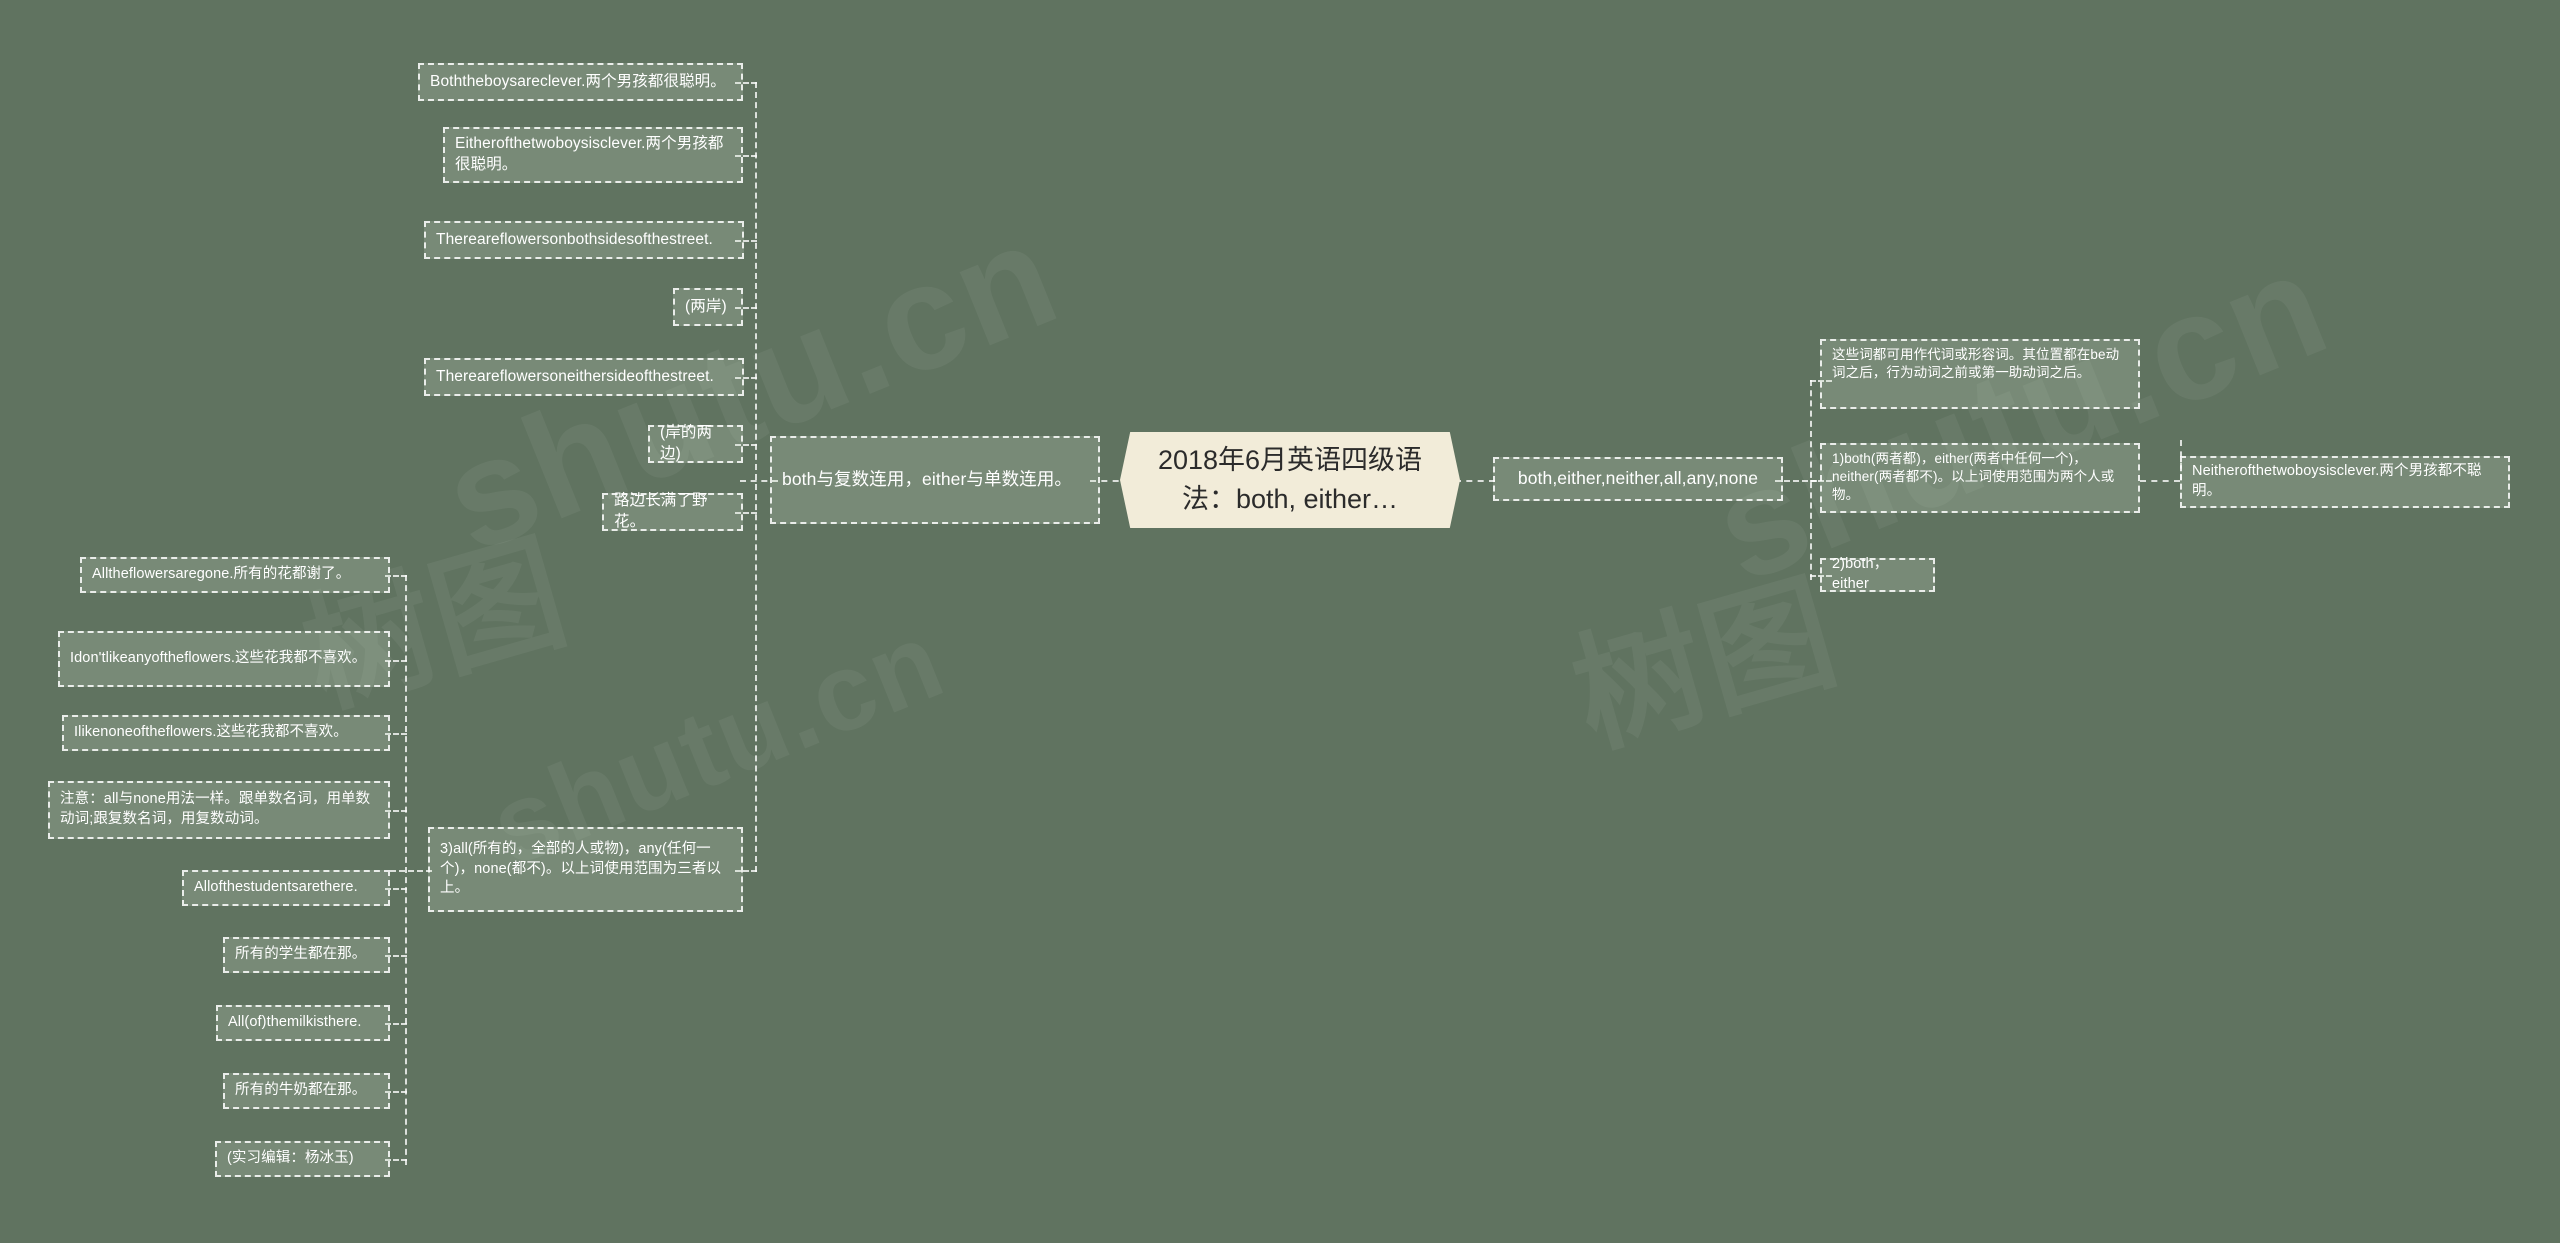 The height and width of the screenshot is (1243, 2560). Describe the element at coordinates (672, 511) in the screenshot. I see `left-child-node-7: 路边长满了野花。` at that location.